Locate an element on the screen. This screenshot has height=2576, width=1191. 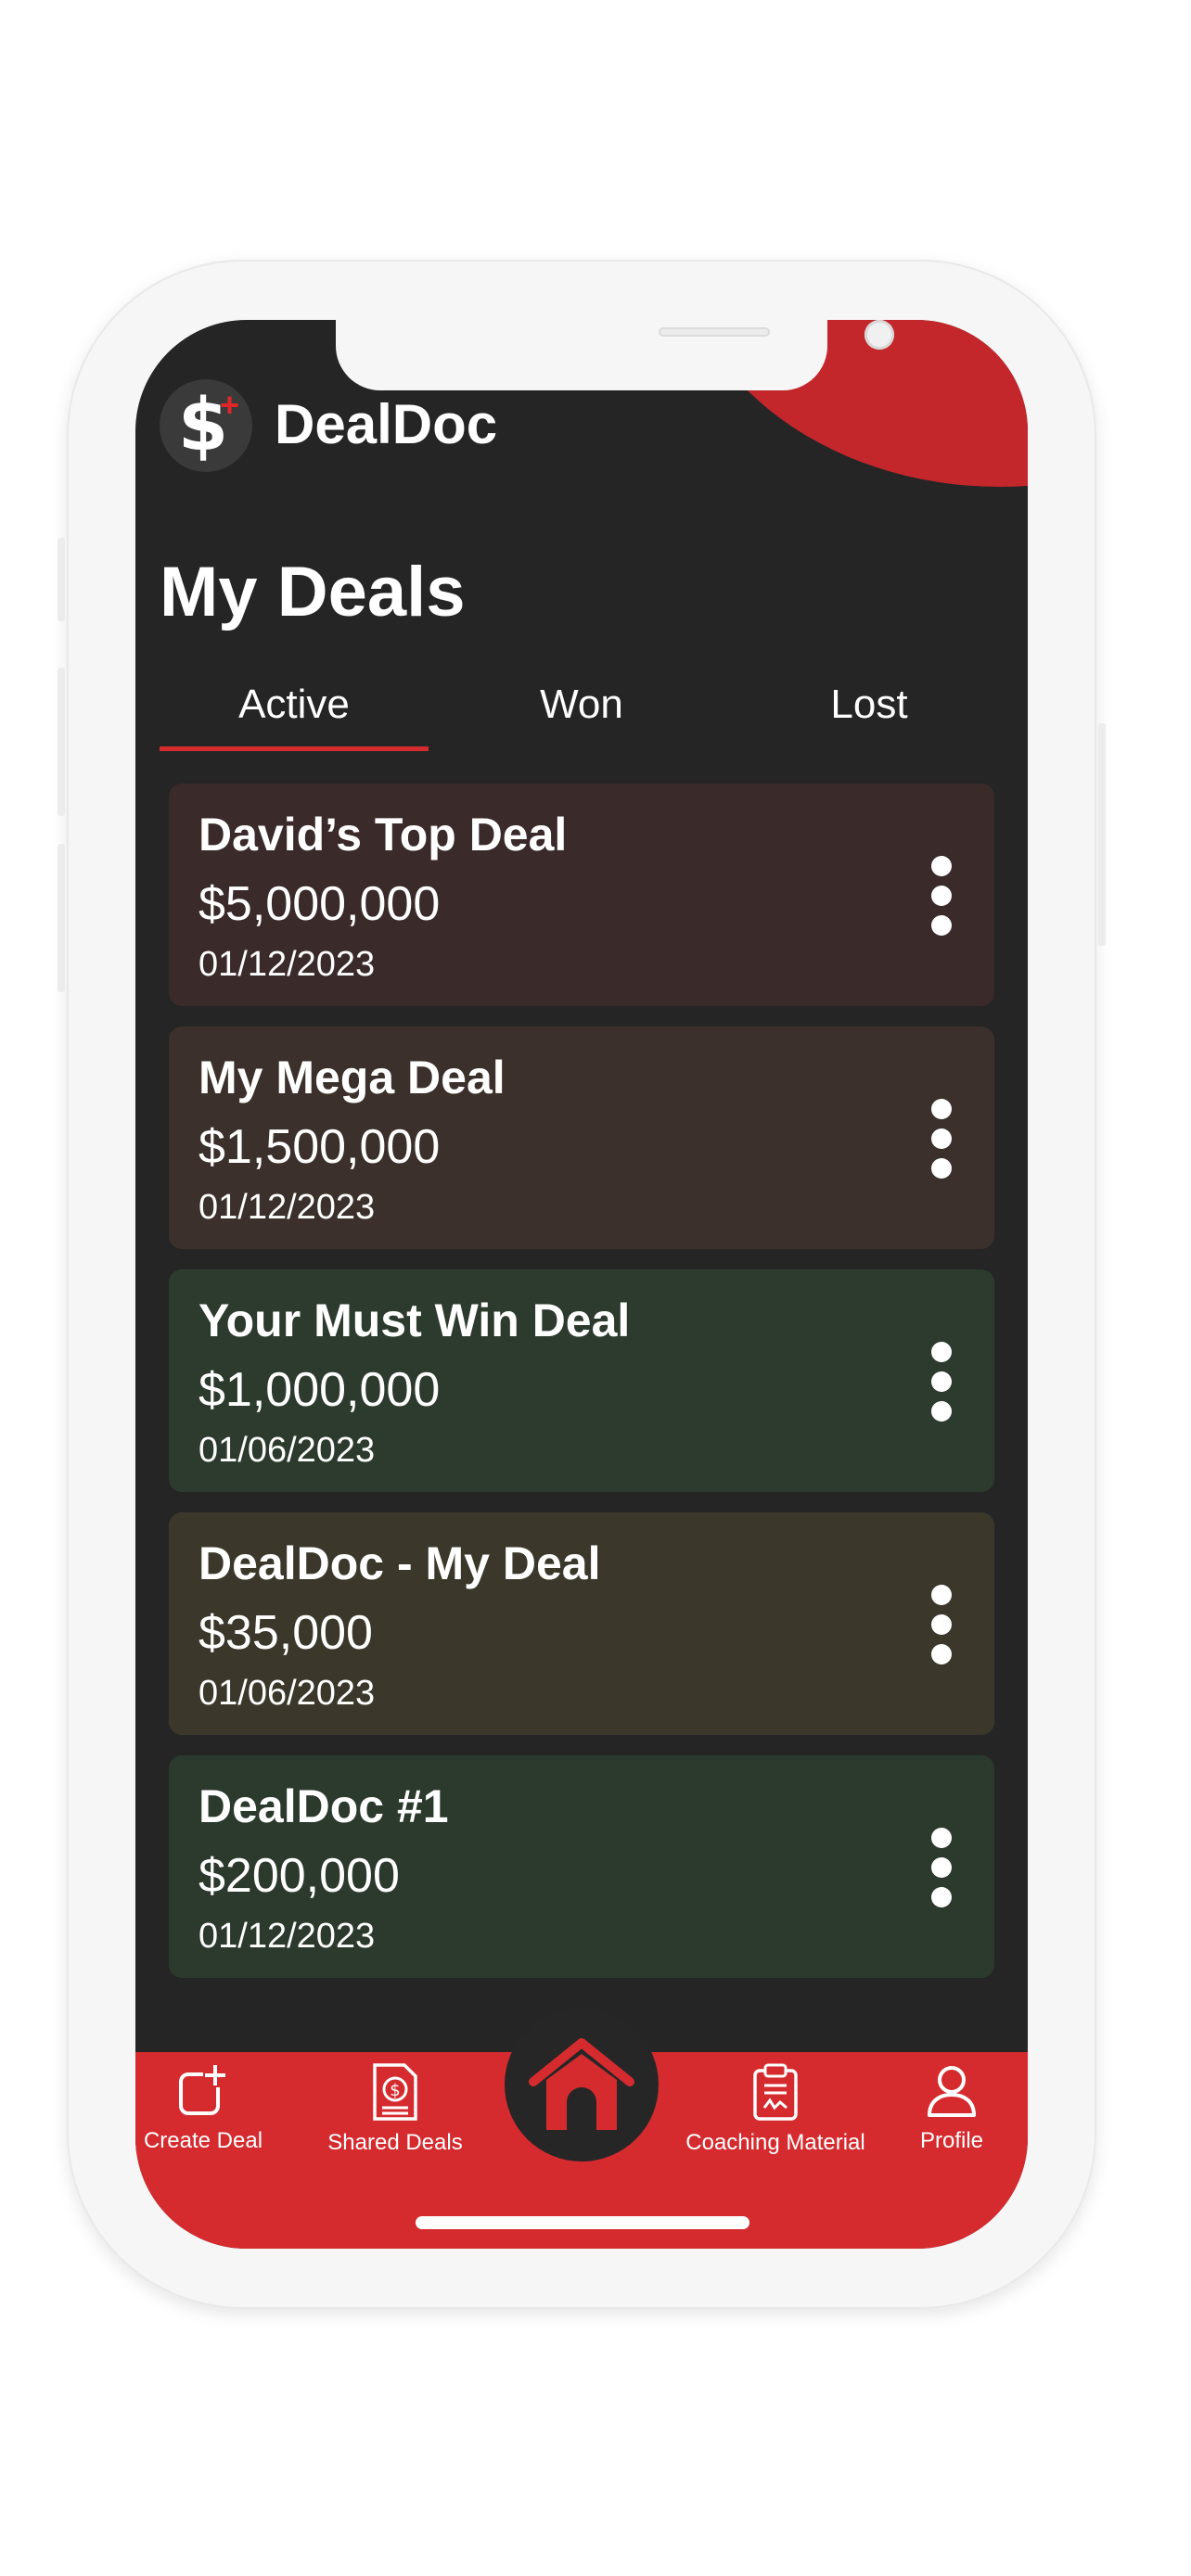
nav-shared-deals: $ Shared Deals is located at coordinates (395, 2109).